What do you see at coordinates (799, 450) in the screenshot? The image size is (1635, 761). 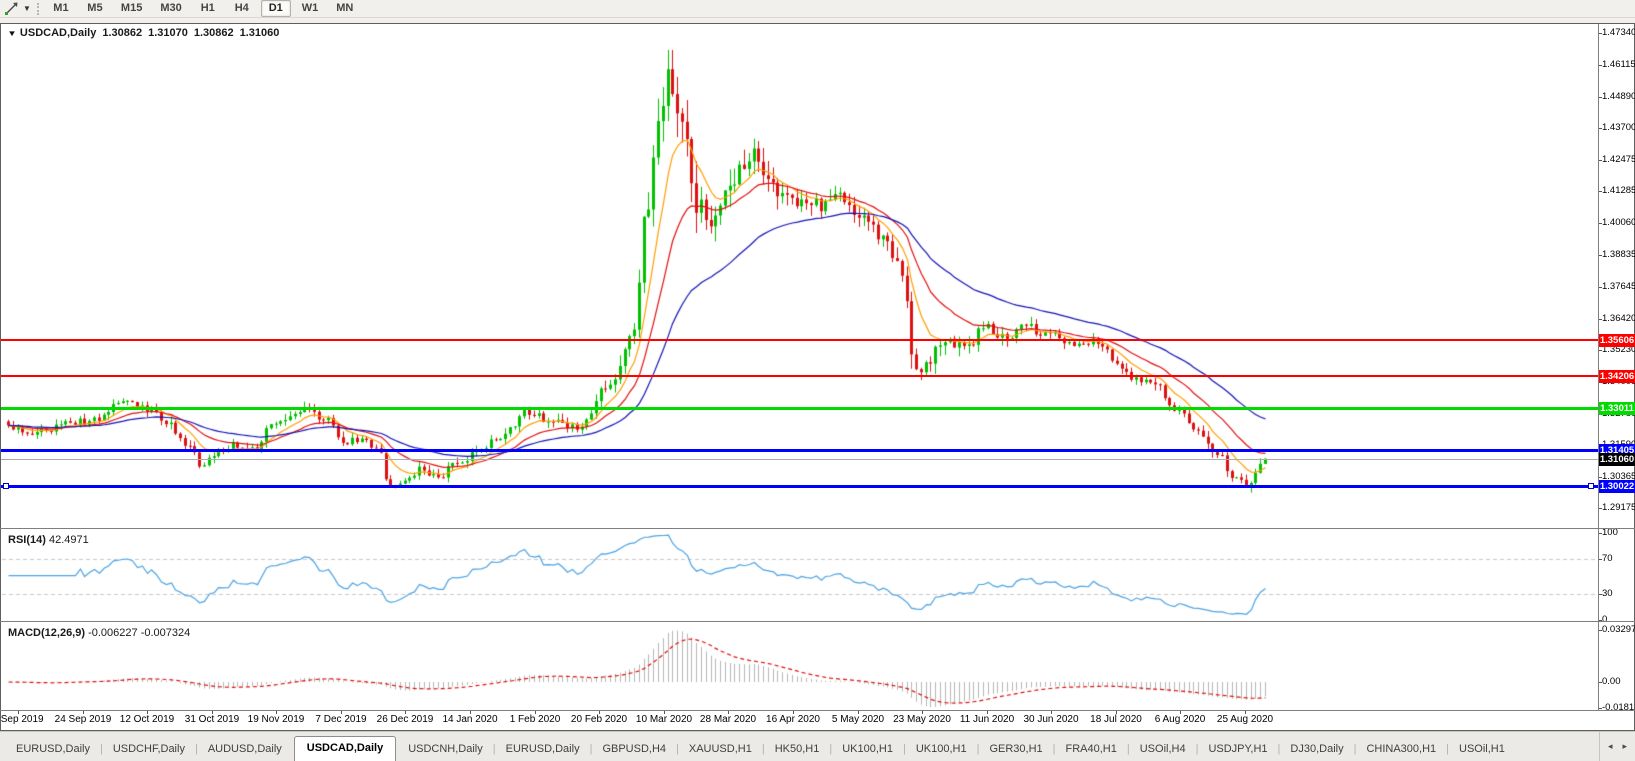 I see `price-level-line-1.31405` at bounding box center [799, 450].